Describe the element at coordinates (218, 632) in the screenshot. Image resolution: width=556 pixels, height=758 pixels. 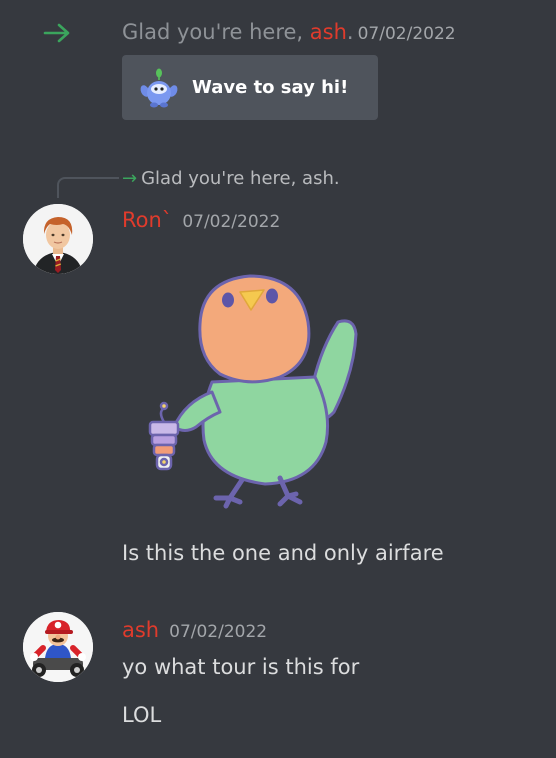
I see `timestamp-ash: 07/02/2022` at that location.